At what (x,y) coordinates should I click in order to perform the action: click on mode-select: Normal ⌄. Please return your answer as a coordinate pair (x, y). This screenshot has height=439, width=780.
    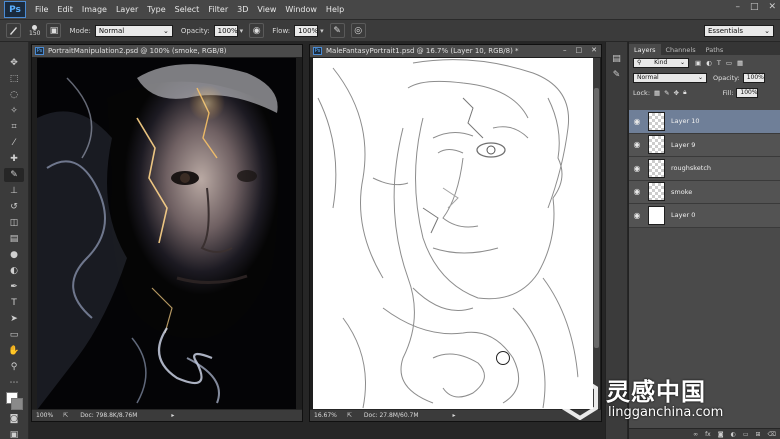
    Looking at the image, I should click on (133, 30).